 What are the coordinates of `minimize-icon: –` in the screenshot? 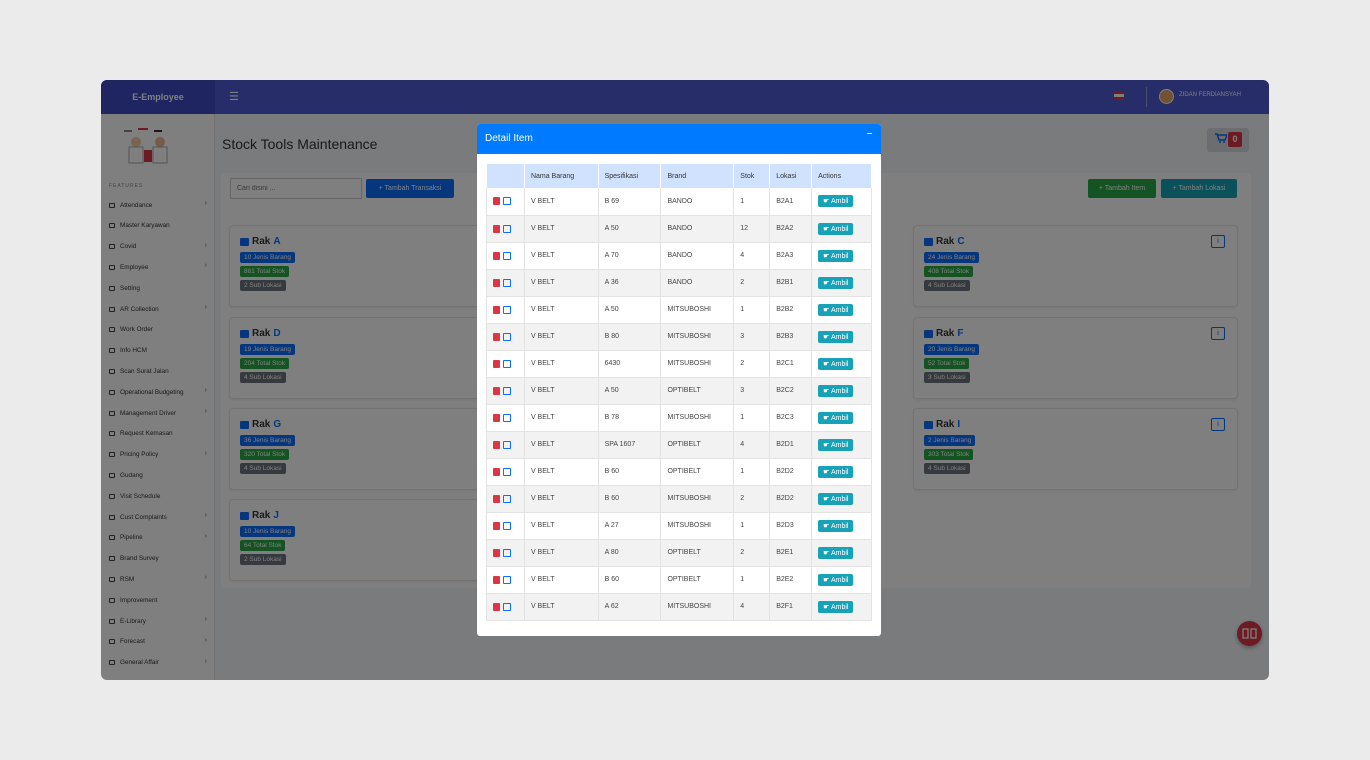 It's located at (869, 133).